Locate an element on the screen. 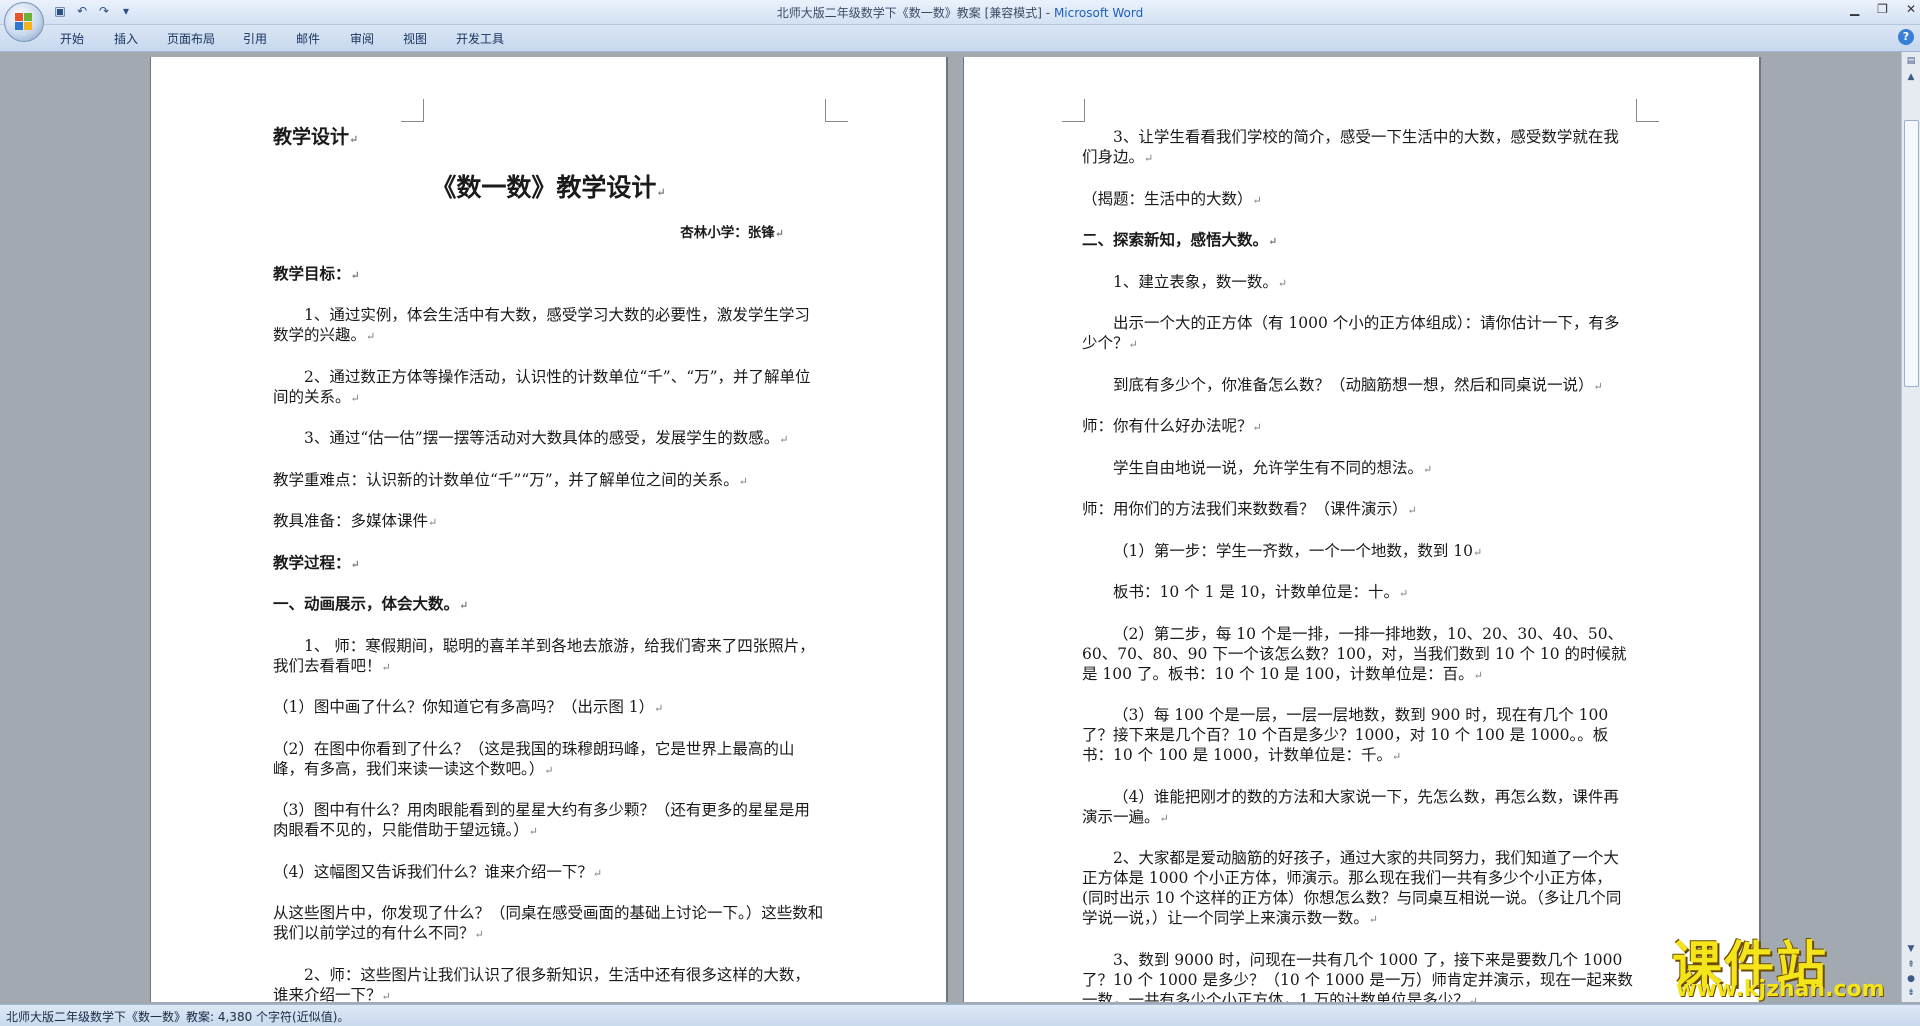 This screenshot has height=1026, width=1920. watermark-url: www.kjzhan.com is located at coordinates (1780, 989).